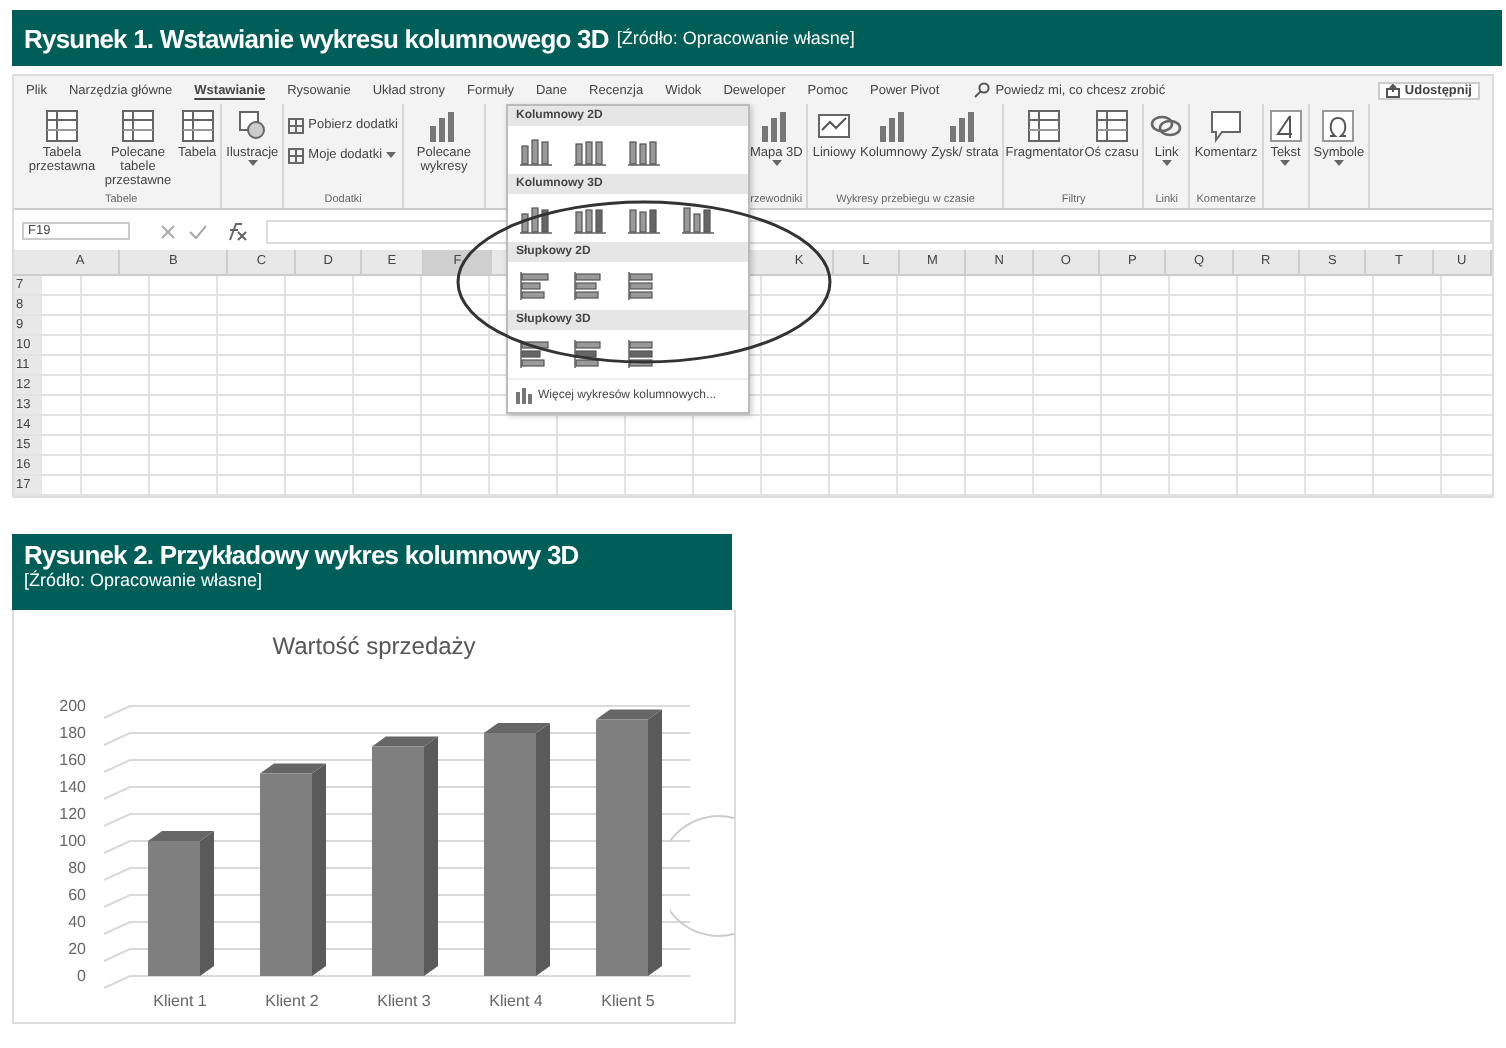 This screenshot has height=1048, width=1506. I want to click on axis-tick-label: 40, so click(77, 922).